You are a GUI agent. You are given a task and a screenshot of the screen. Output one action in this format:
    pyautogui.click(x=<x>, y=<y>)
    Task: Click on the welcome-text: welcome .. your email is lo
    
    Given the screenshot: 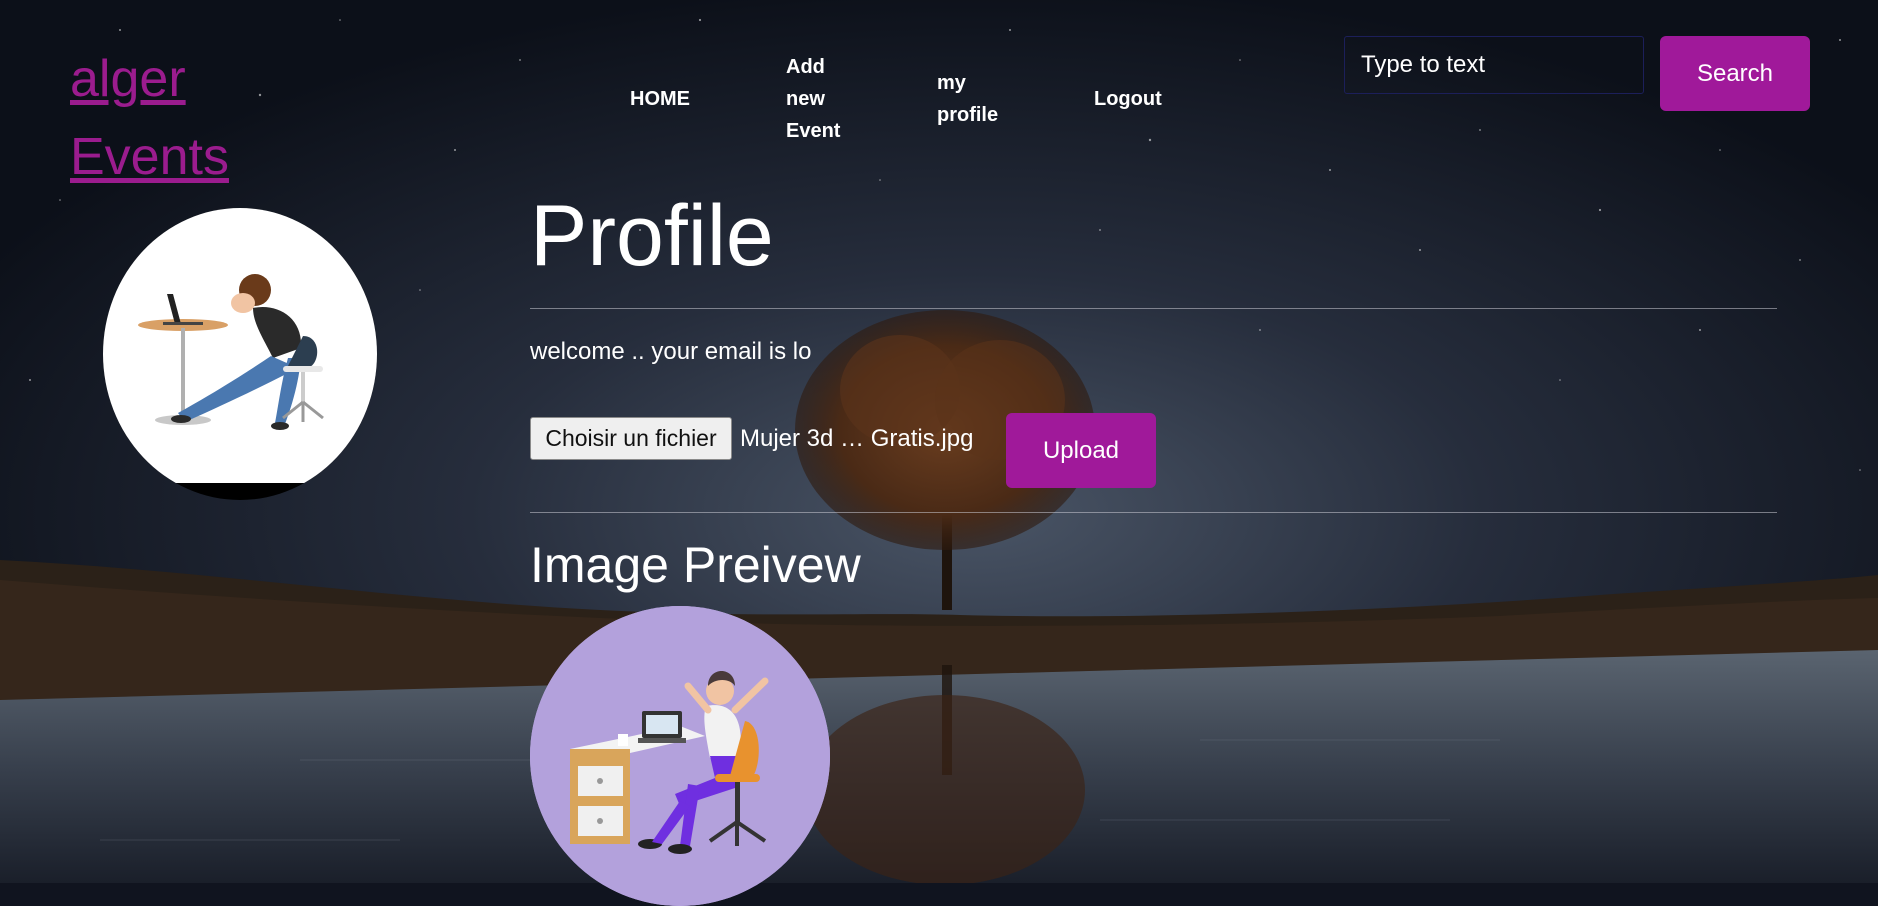 What is the action you would take?
    pyautogui.click(x=671, y=351)
    